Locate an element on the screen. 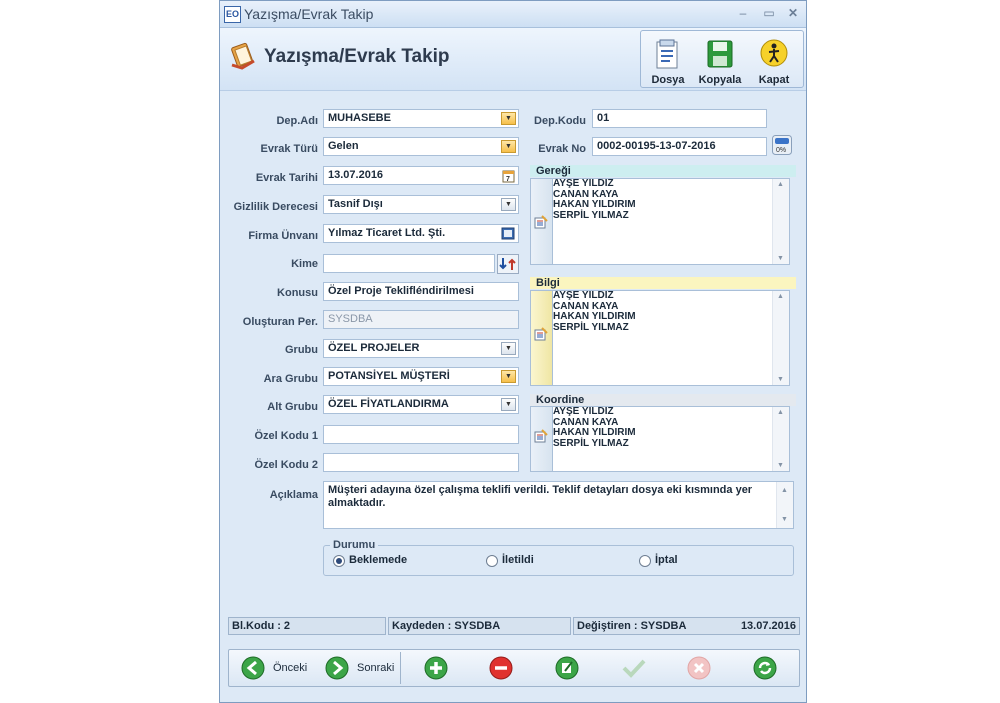  title-bar: EO Yazışma/Evrak Takip – ▭ ✕ is located at coordinates (513, 14).